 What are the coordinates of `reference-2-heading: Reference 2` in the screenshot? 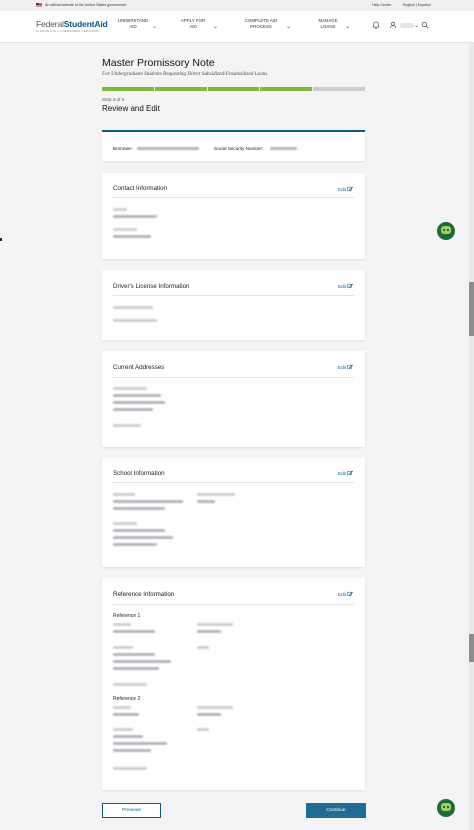 It's located at (127, 699).